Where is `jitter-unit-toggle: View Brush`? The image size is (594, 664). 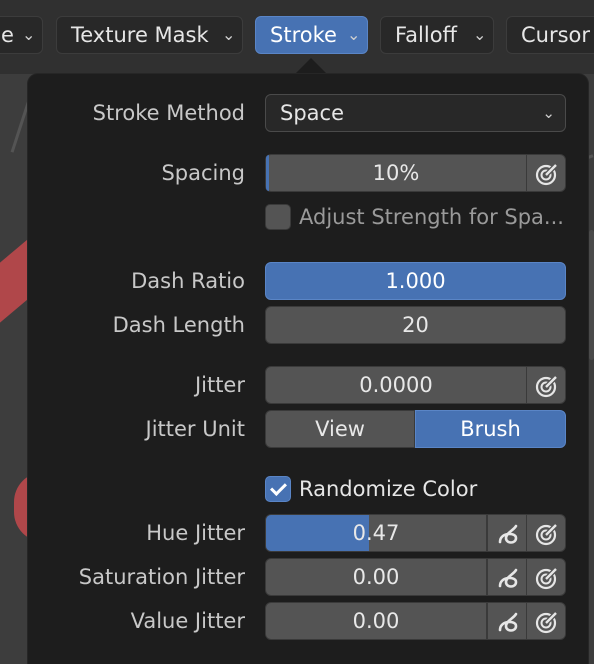 jitter-unit-toggle: View Brush is located at coordinates (415, 429).